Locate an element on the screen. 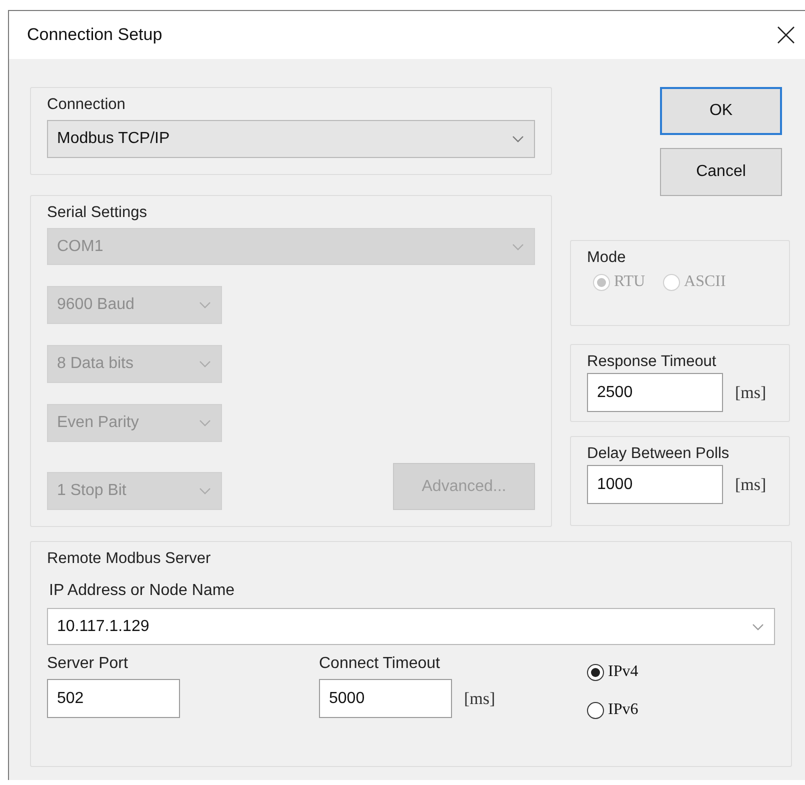 The image size is (805, 785). address-label: IP Address or Node Name is located at coordinates (142, 591).